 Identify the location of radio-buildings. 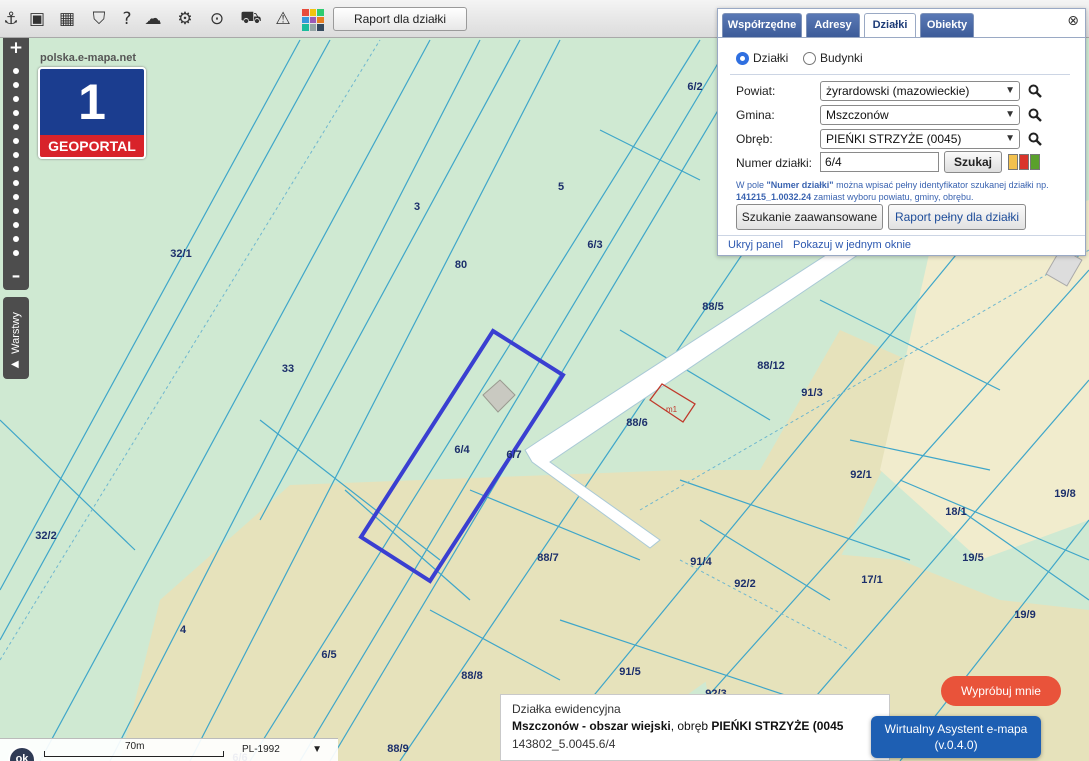
(809, 58).